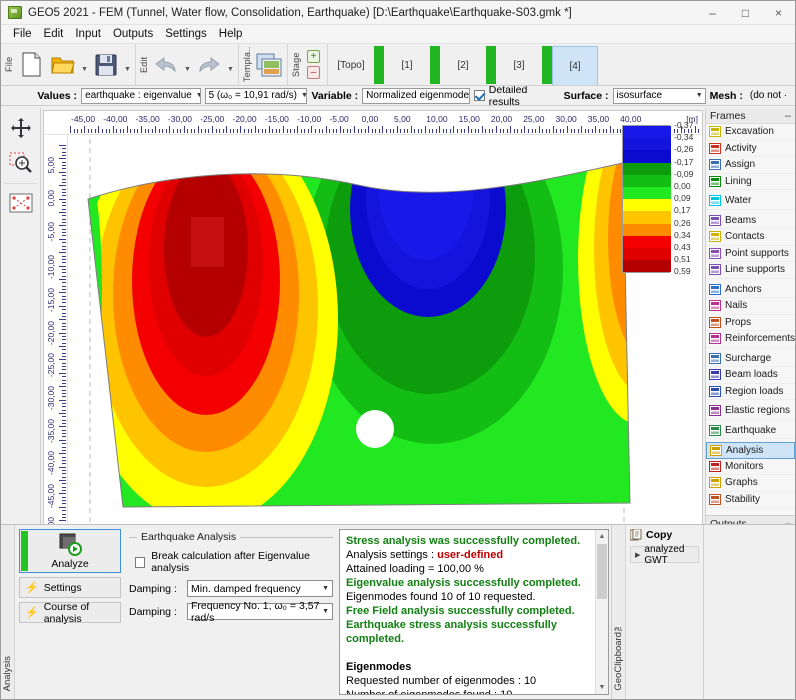 The image size is (796, 700). What do you see at coordinates (750, 375) in the screenshot?
I see `sidebar-item-beam-loads: Beam loads` at bounding box center [750, 375].